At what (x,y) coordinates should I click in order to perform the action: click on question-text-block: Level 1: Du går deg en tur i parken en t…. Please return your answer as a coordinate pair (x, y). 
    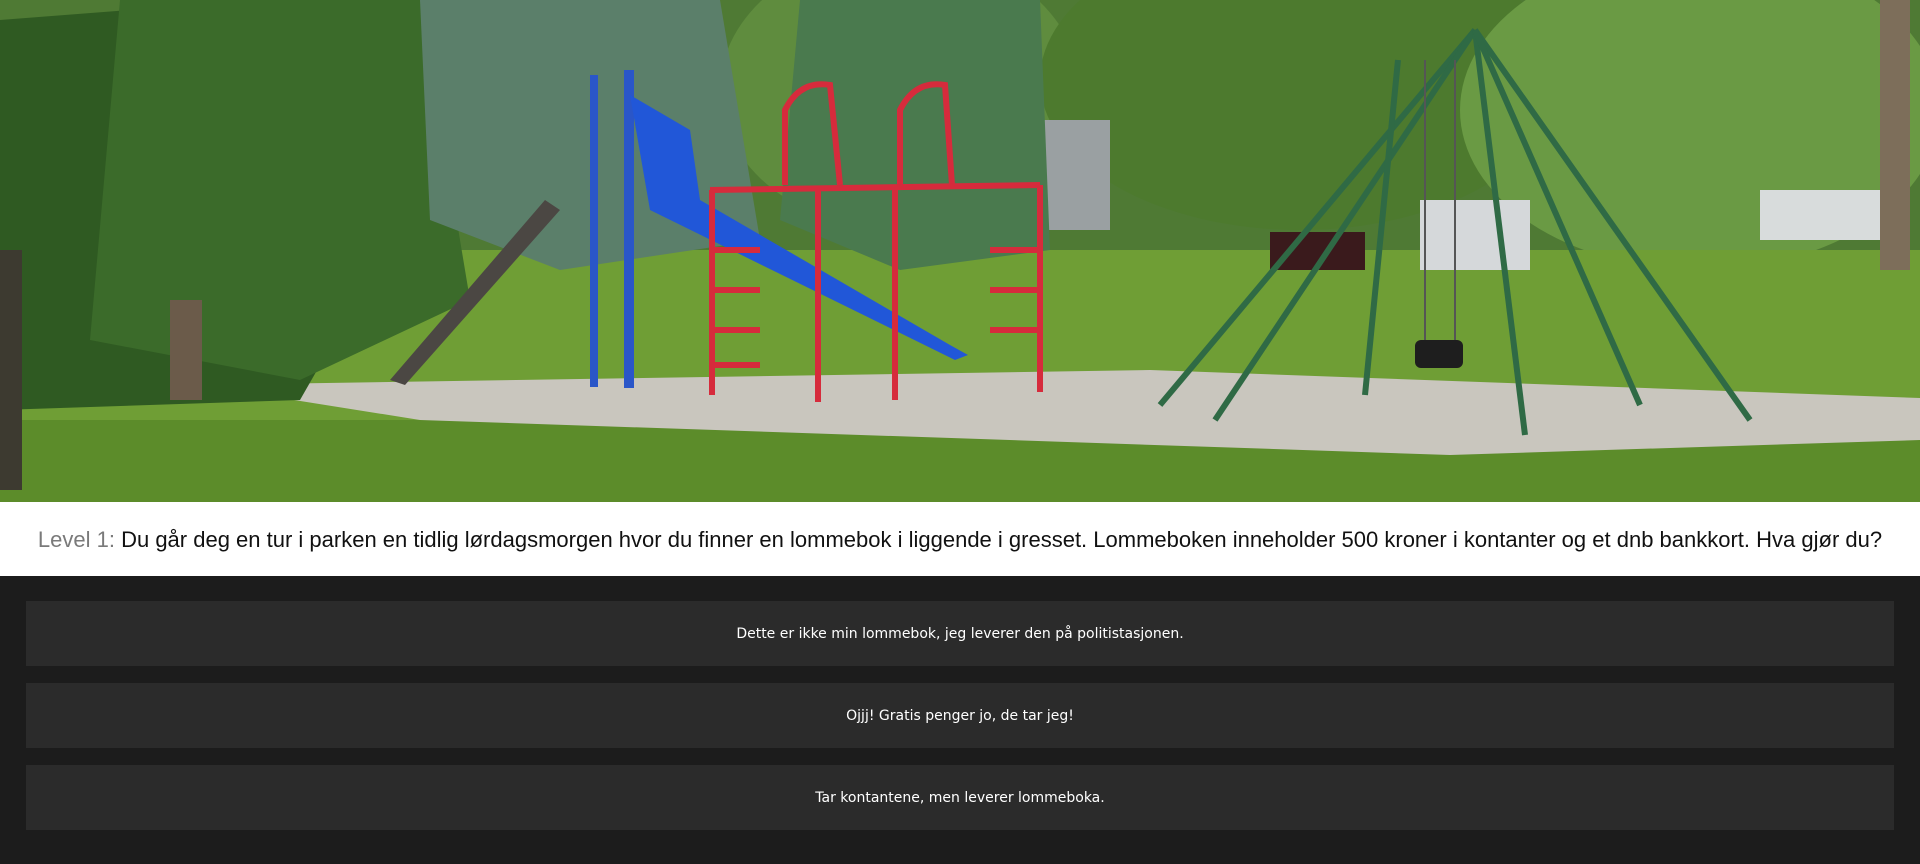
    Looking at the image, I should click on (960, 539).